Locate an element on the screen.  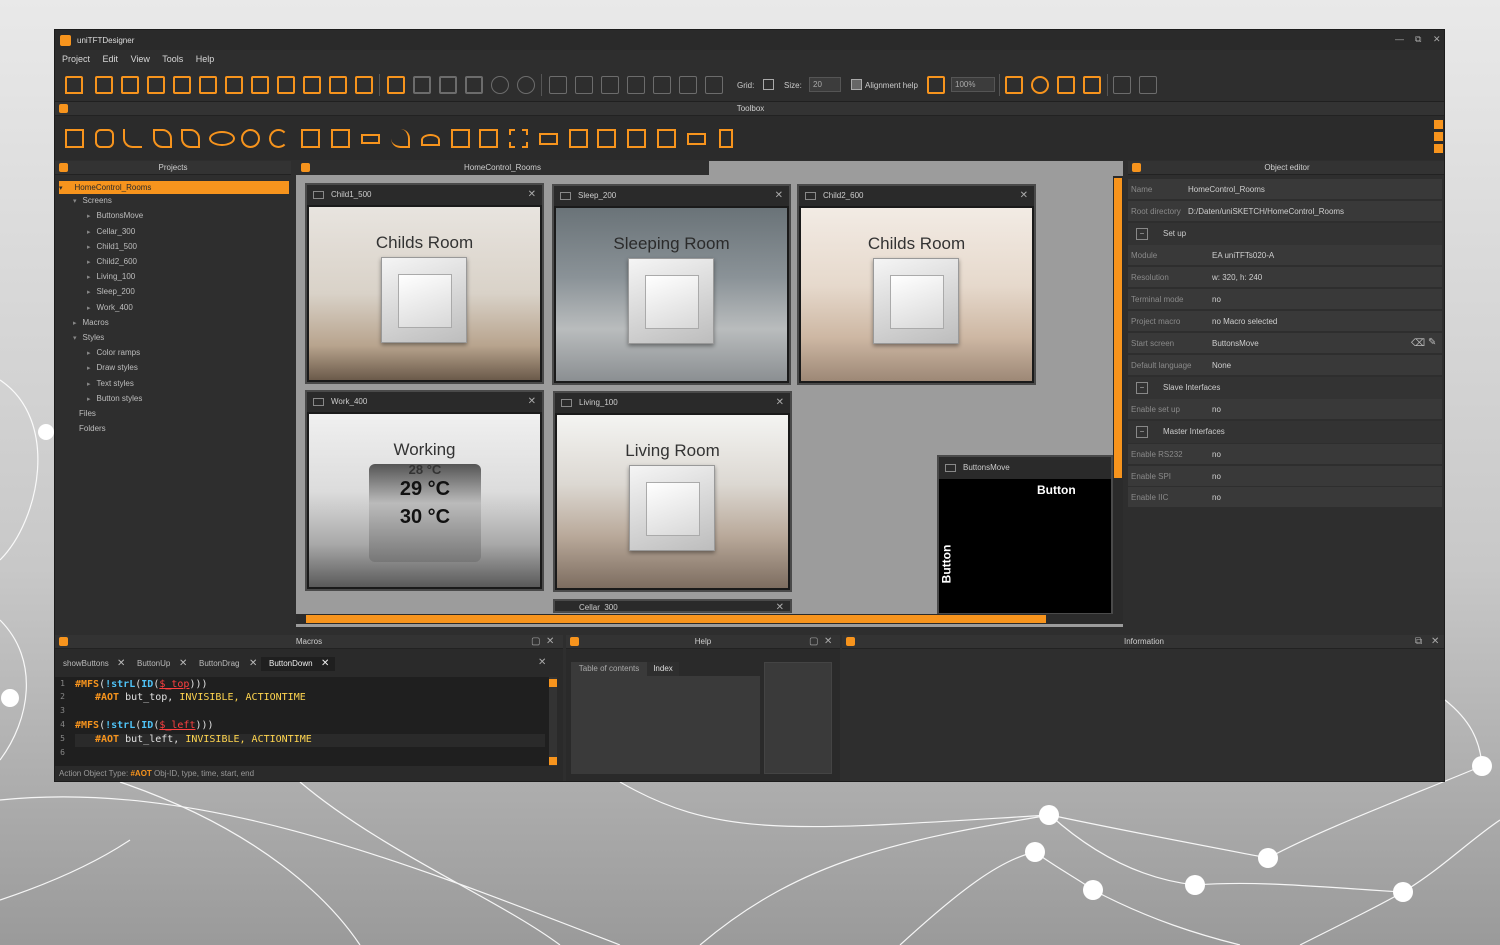
new-project-icon is located at coordinates (104, 85).